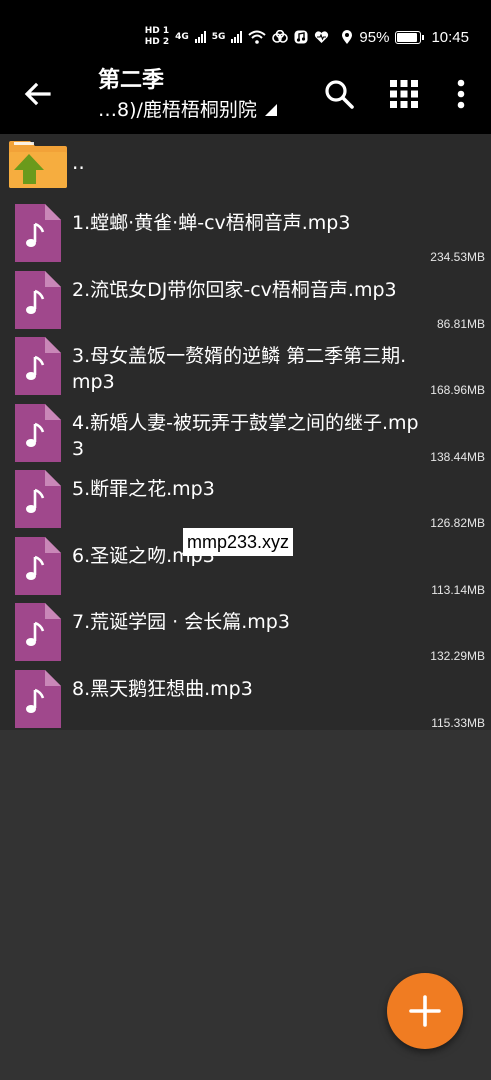  Describe the element at coordinates (450, 37) in the screenshot. I see `clock: 10:45` at that location.